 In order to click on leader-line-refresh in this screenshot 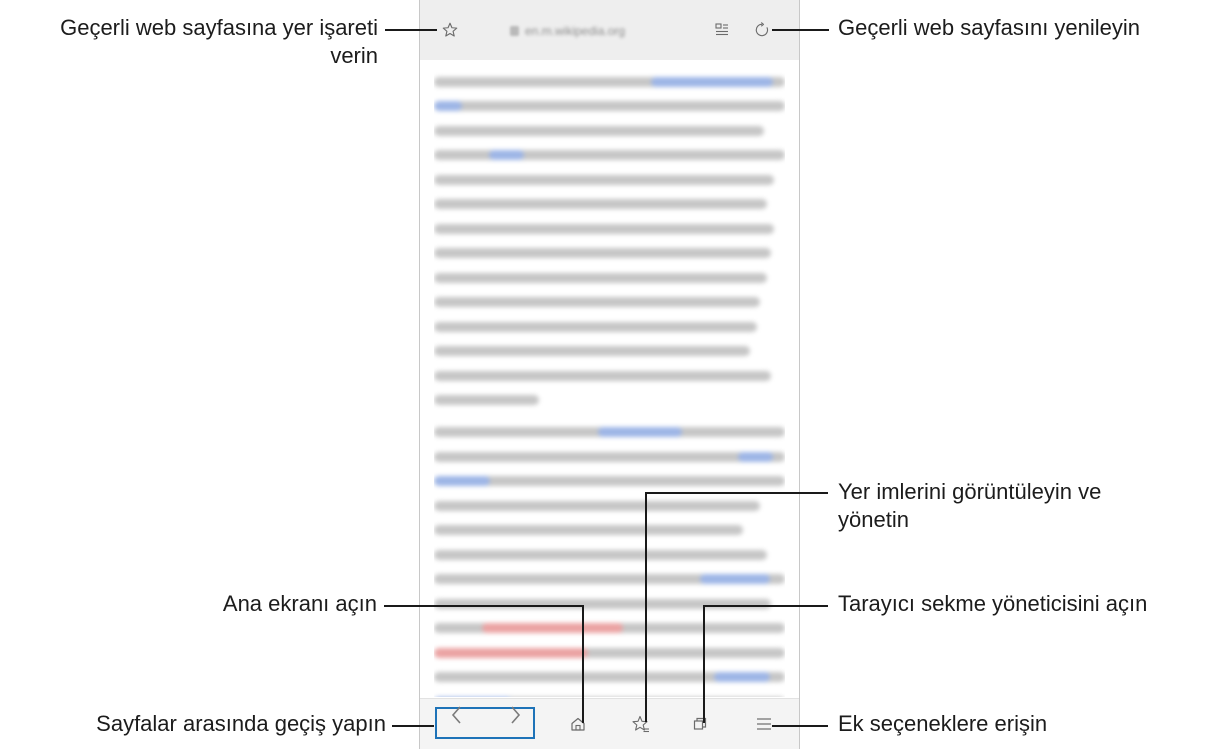, I will do `click(800, 30)`.